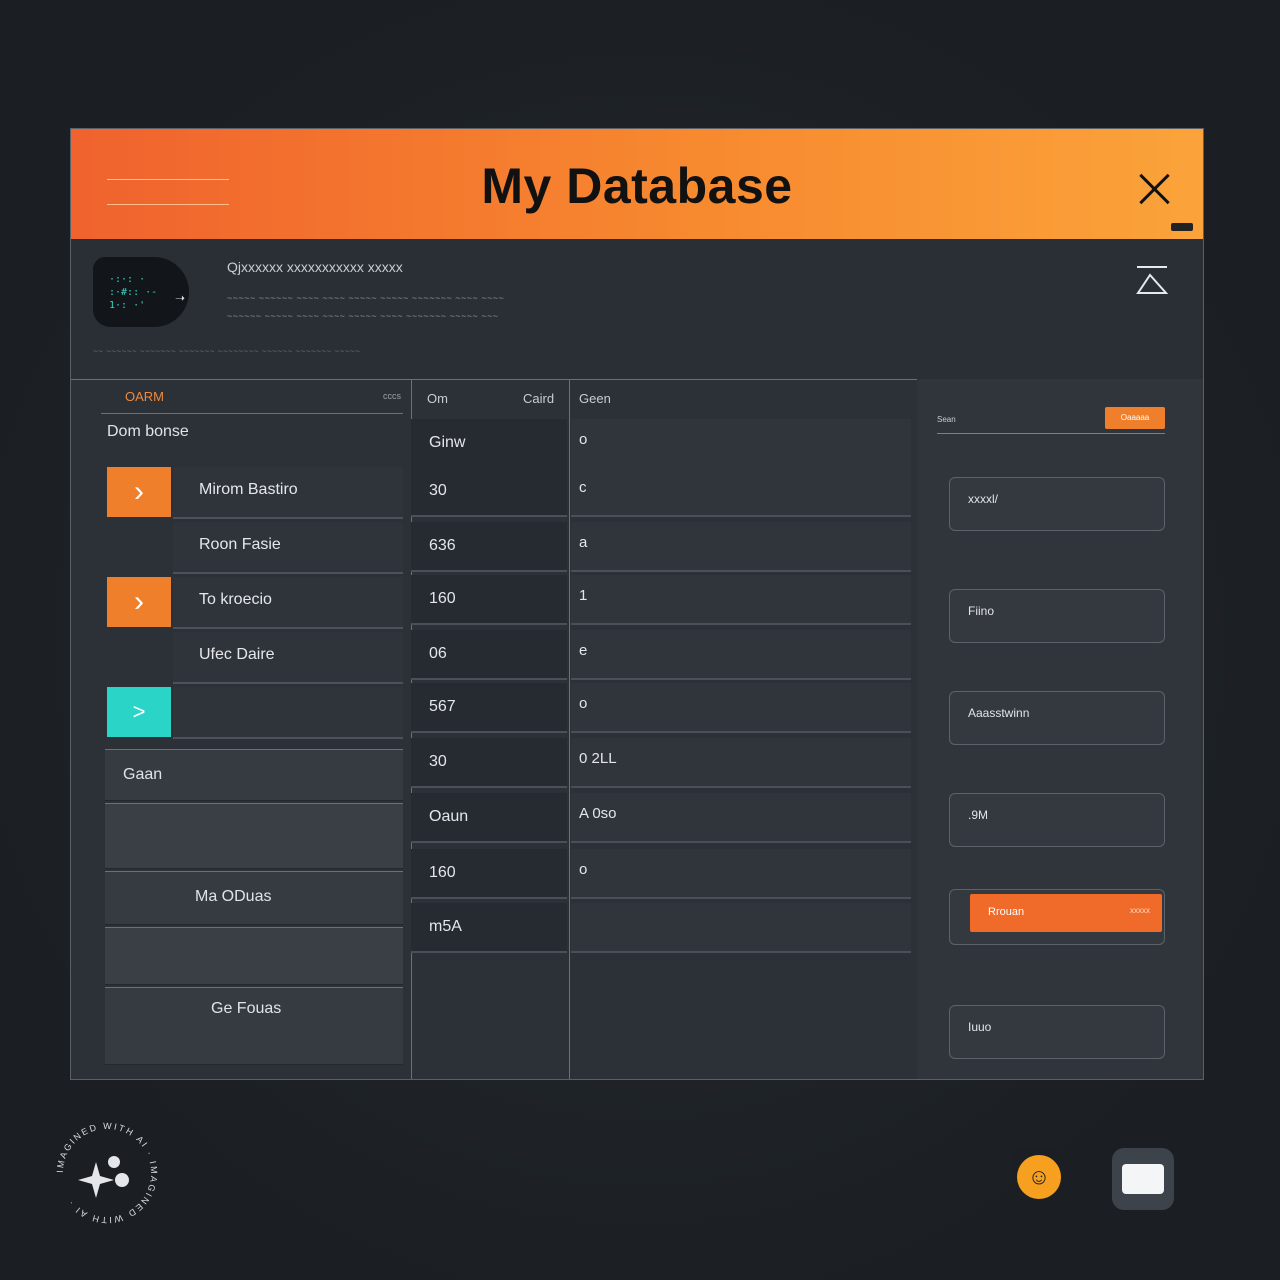  What do you see at coordinates (133, 292) in the screenshot?
I see `badge-text: ·:·: · :·#:: ·- 1·: ·'` at bounding box center [133, 292].